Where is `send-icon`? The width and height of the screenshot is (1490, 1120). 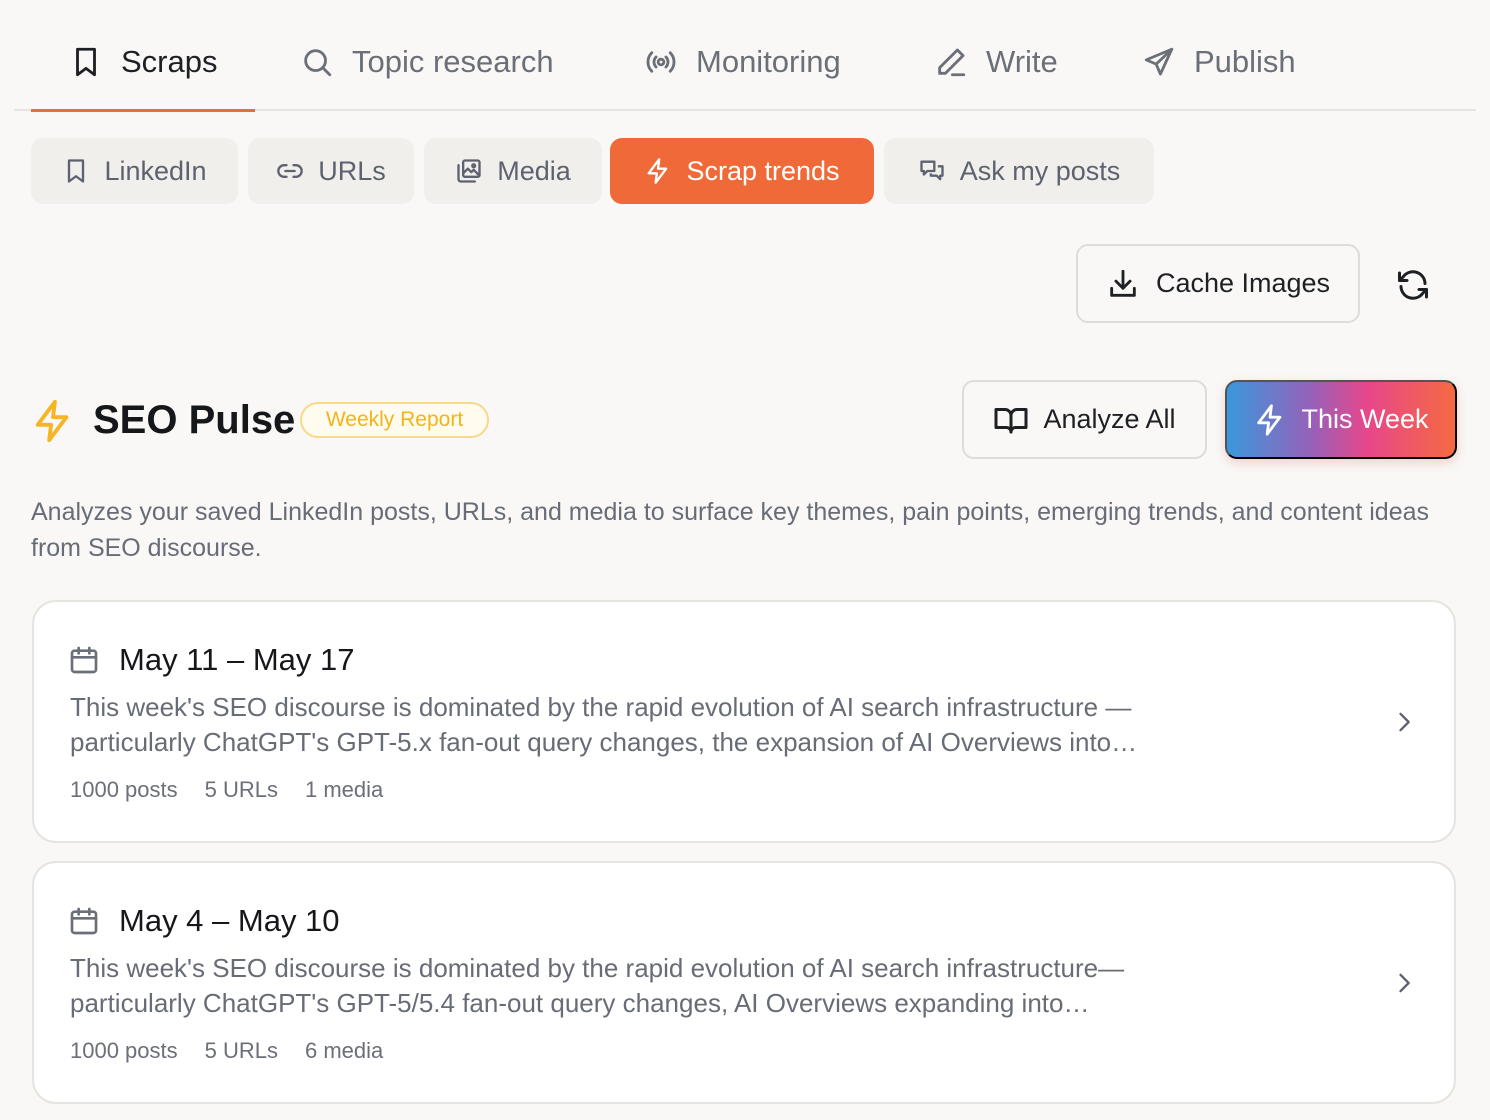 send-icon is located at coordinates (1159, 62).